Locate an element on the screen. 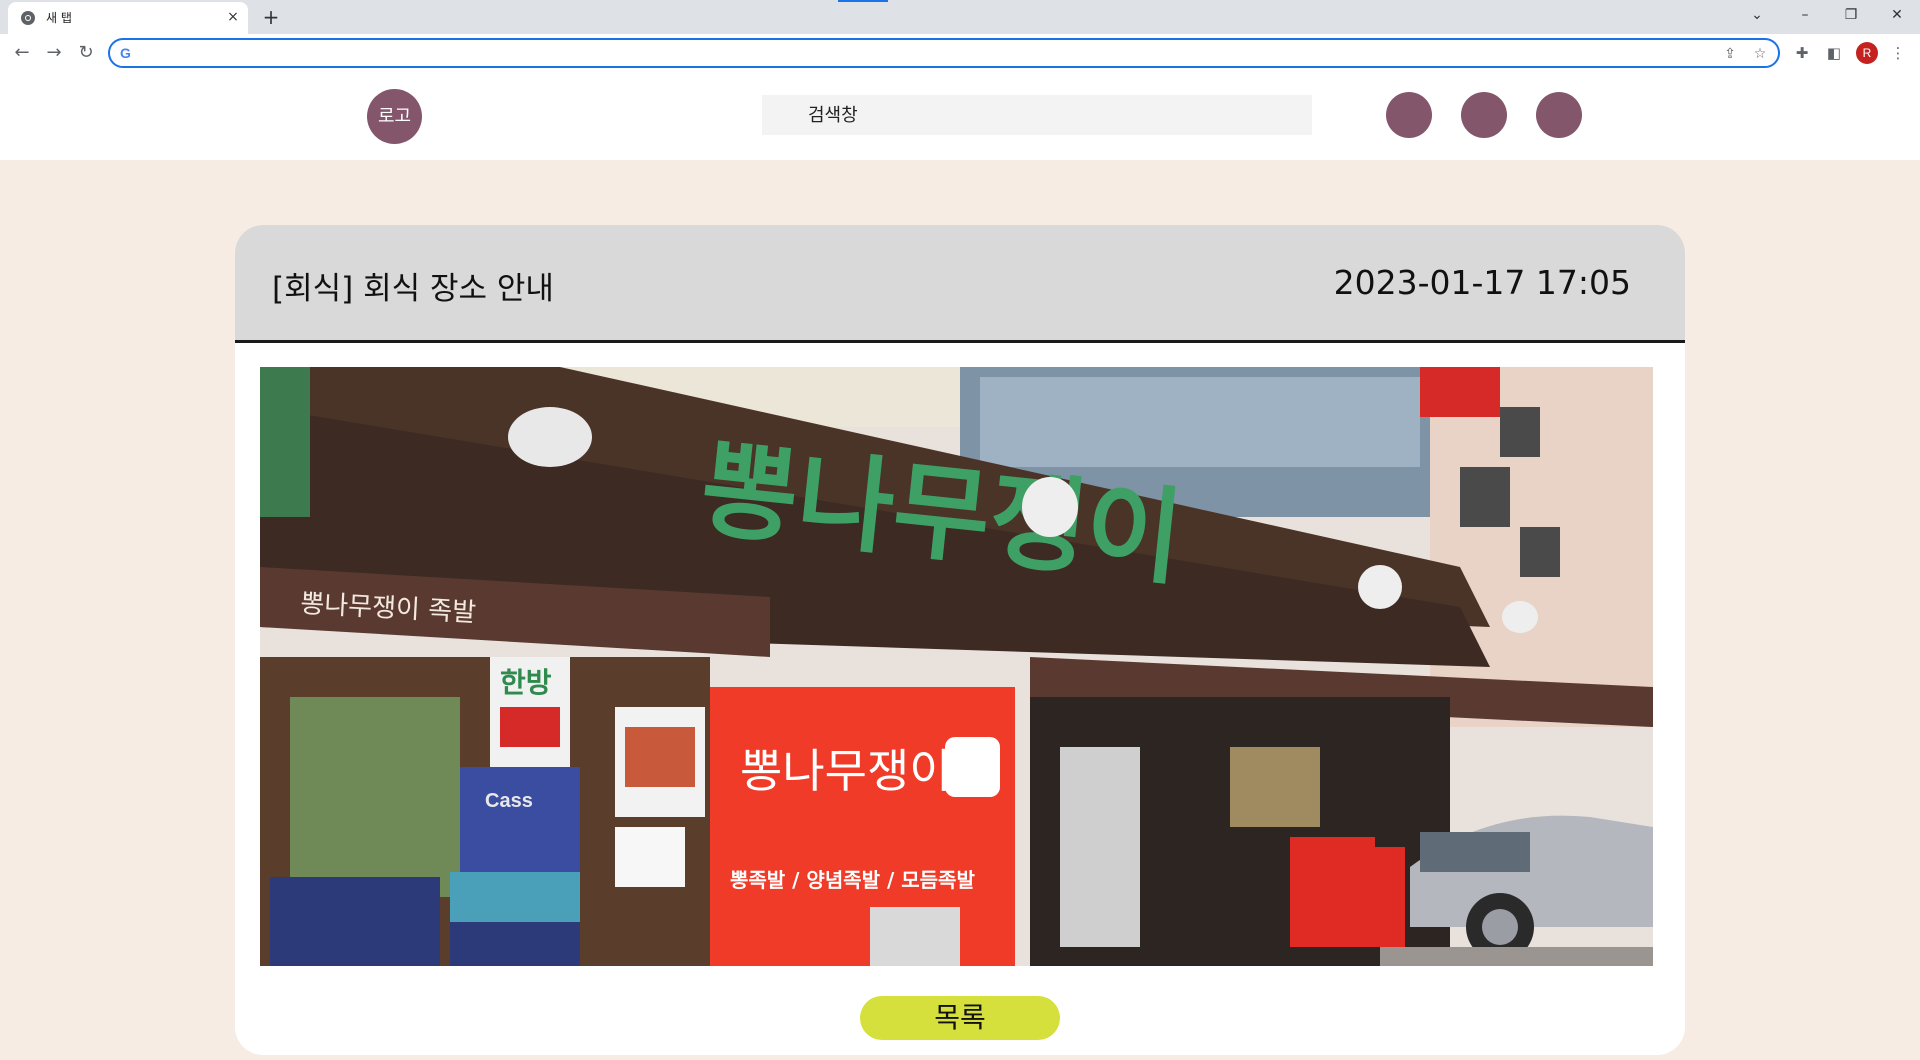 The width and height of the screenshot is (1920, 1060). post-date: 2023-01-17 17:05 is located at coordinates (1482, 282).